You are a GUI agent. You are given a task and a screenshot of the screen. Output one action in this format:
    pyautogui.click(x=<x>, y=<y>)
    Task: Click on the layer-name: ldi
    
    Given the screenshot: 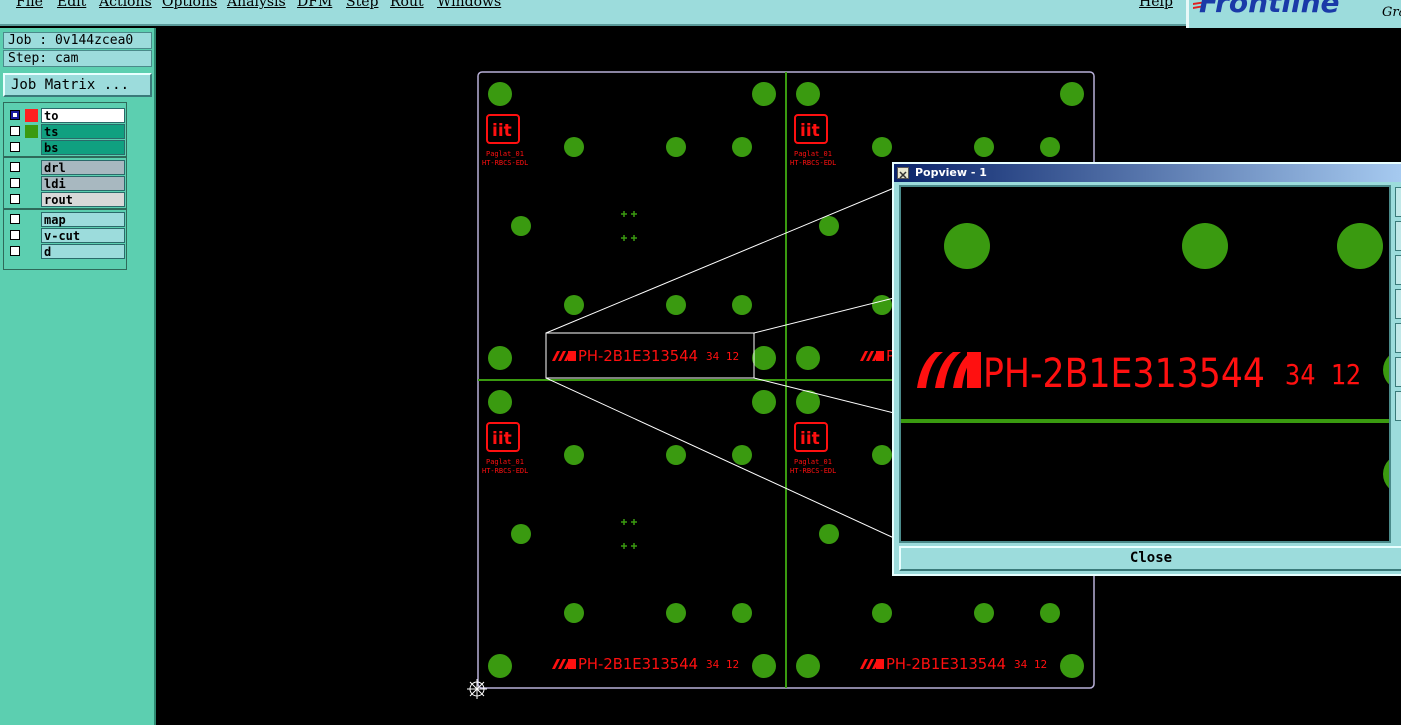 What is the action you would take?
    pyautogui.click(x=83, y=183)
    